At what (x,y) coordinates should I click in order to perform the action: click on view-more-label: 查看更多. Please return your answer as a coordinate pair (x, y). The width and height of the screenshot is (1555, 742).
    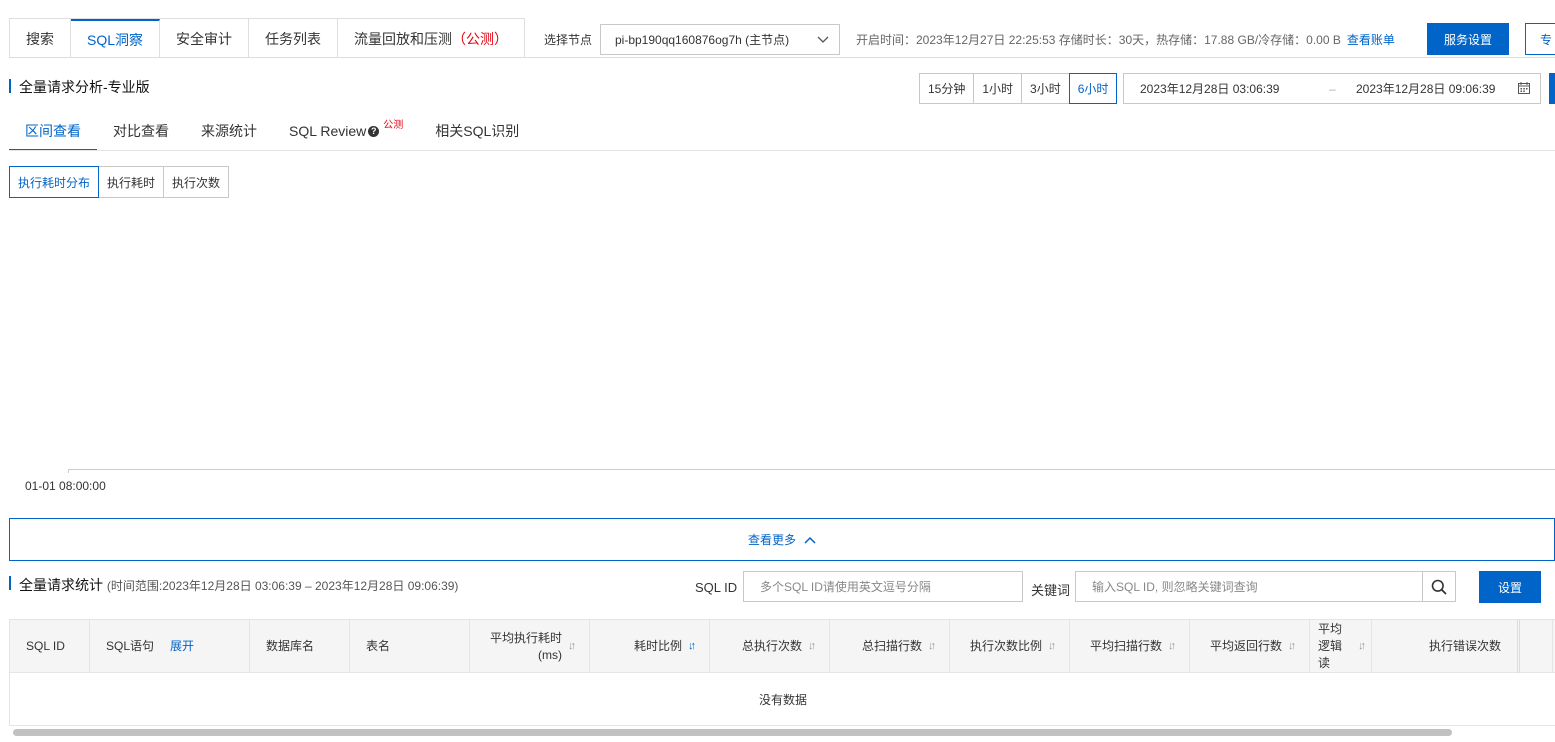
    Looking at the image, I should click on (771, 540).